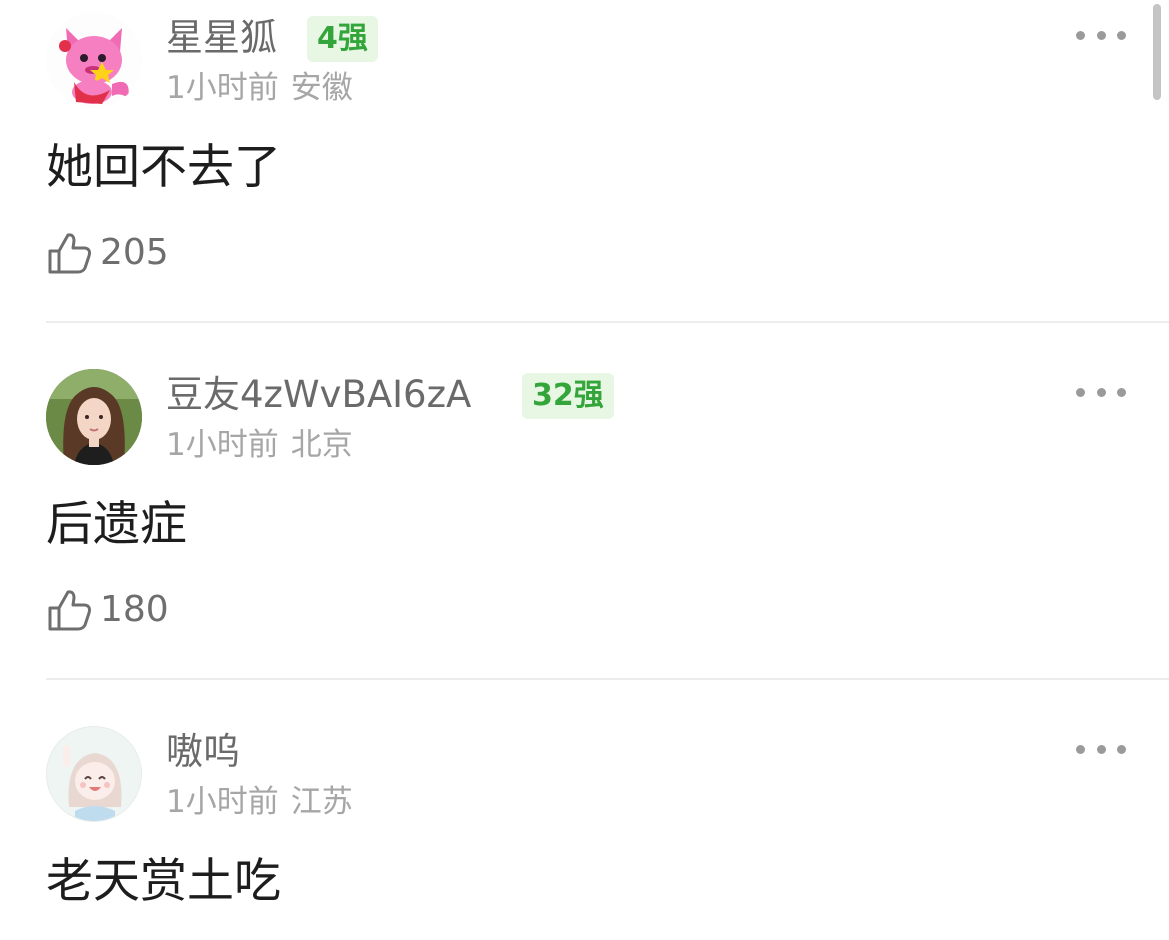  Describe the element at coordinates (163, 167) in the screenshot. I see `comment-text: 她回不去了` at that location.